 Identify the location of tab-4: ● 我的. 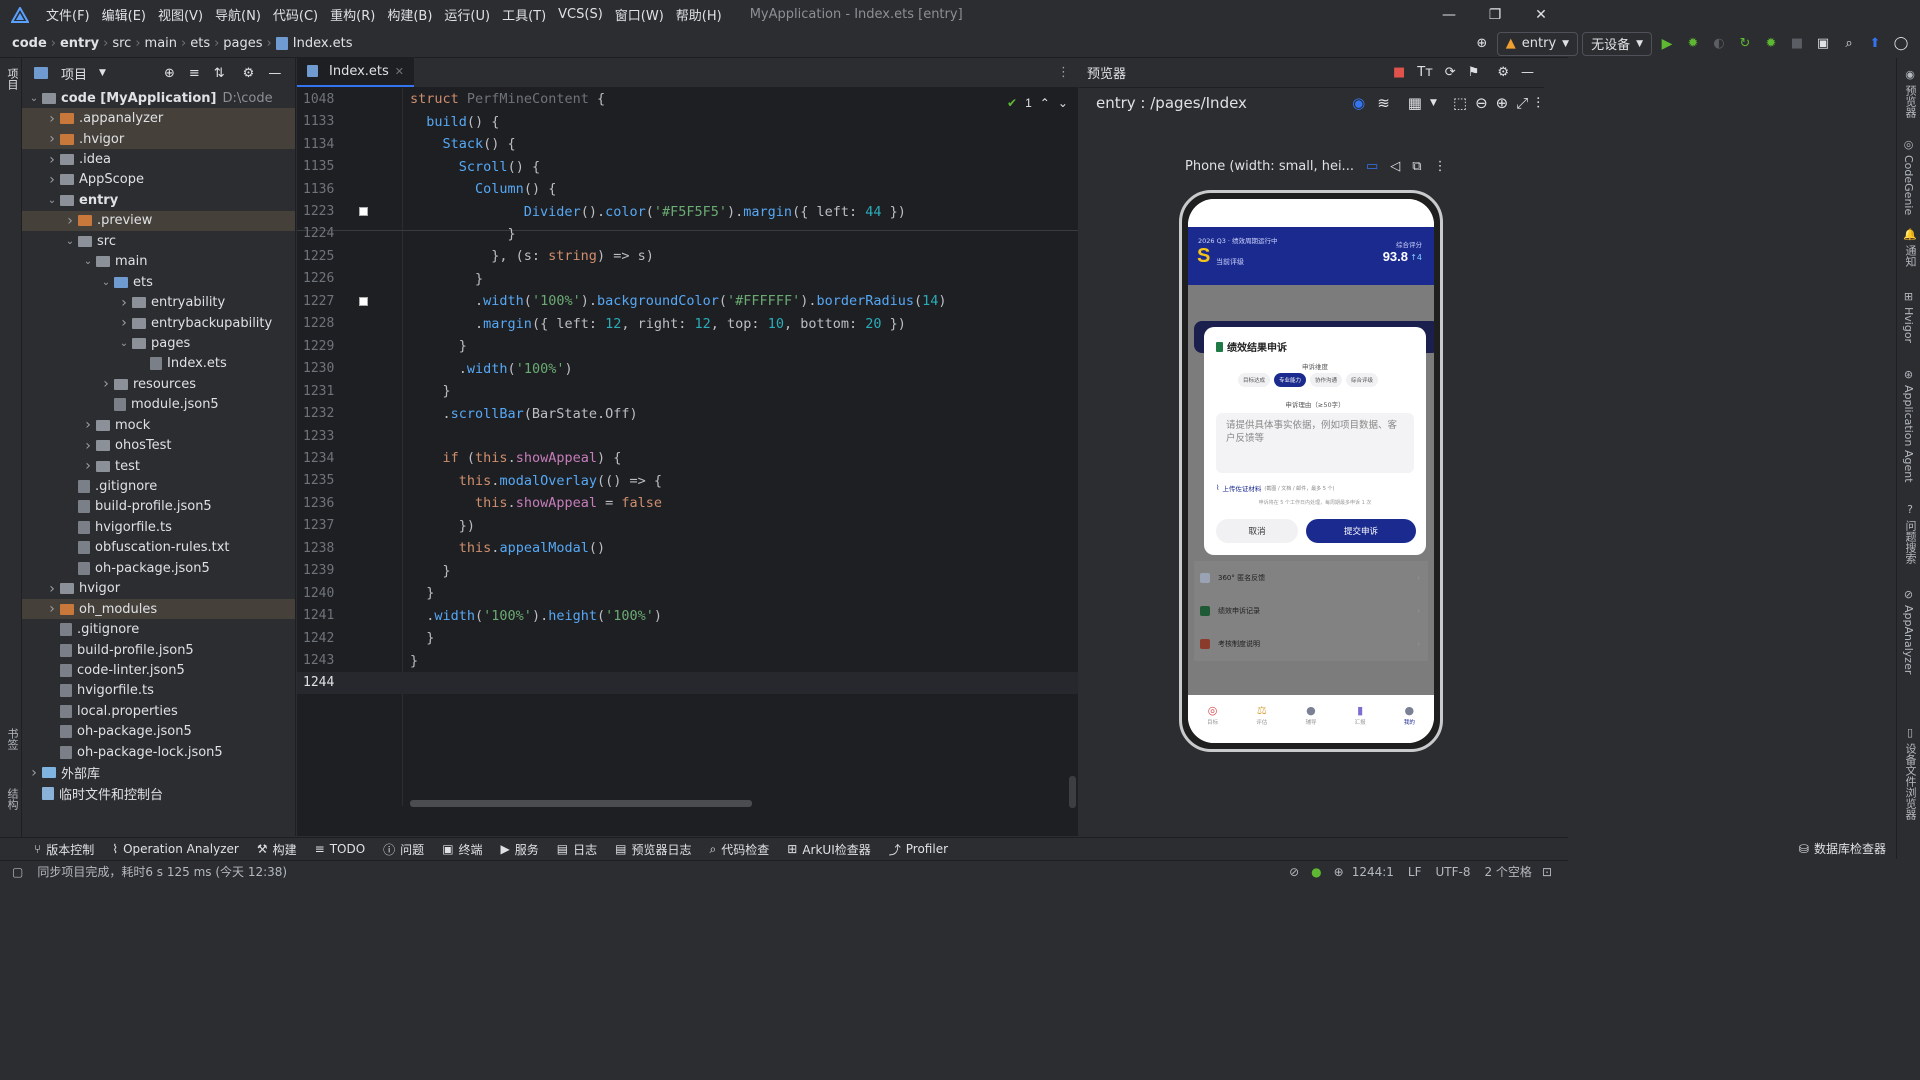
(1409, 715).